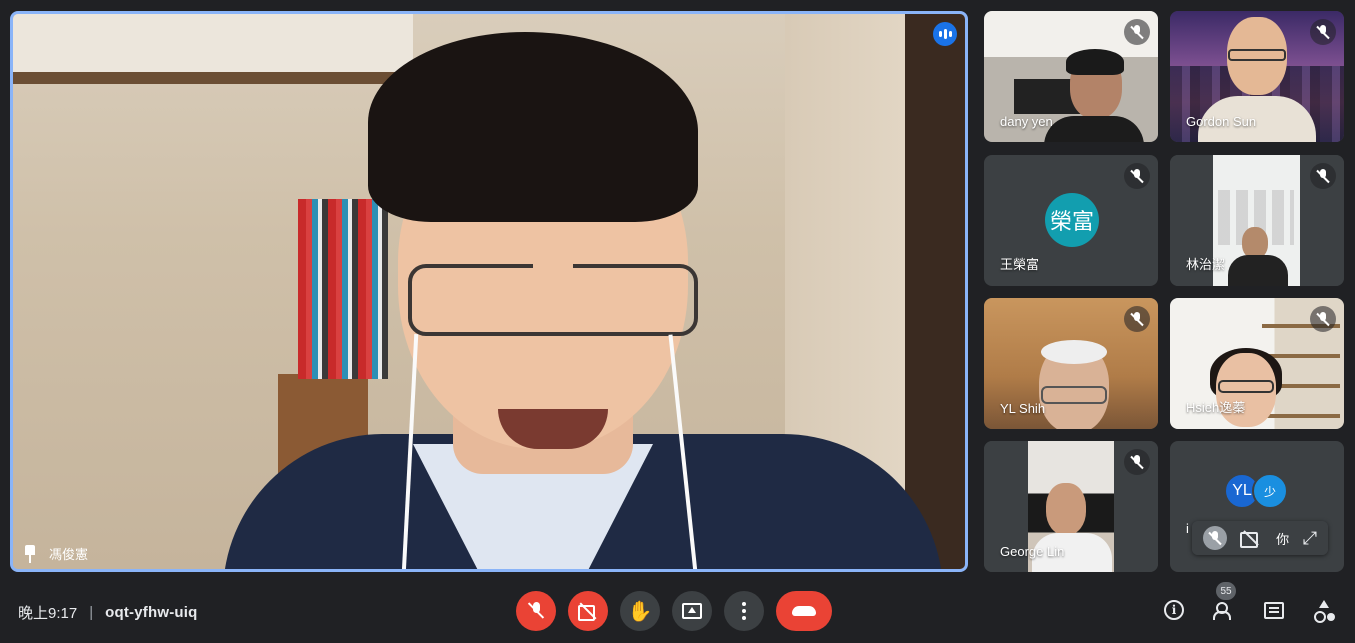 Image resolution: width=1355 pixels, height=643 pixels. Describe the element at coordinates (945, 34) in the screenshot. I see `audio-level-icon` at that location.